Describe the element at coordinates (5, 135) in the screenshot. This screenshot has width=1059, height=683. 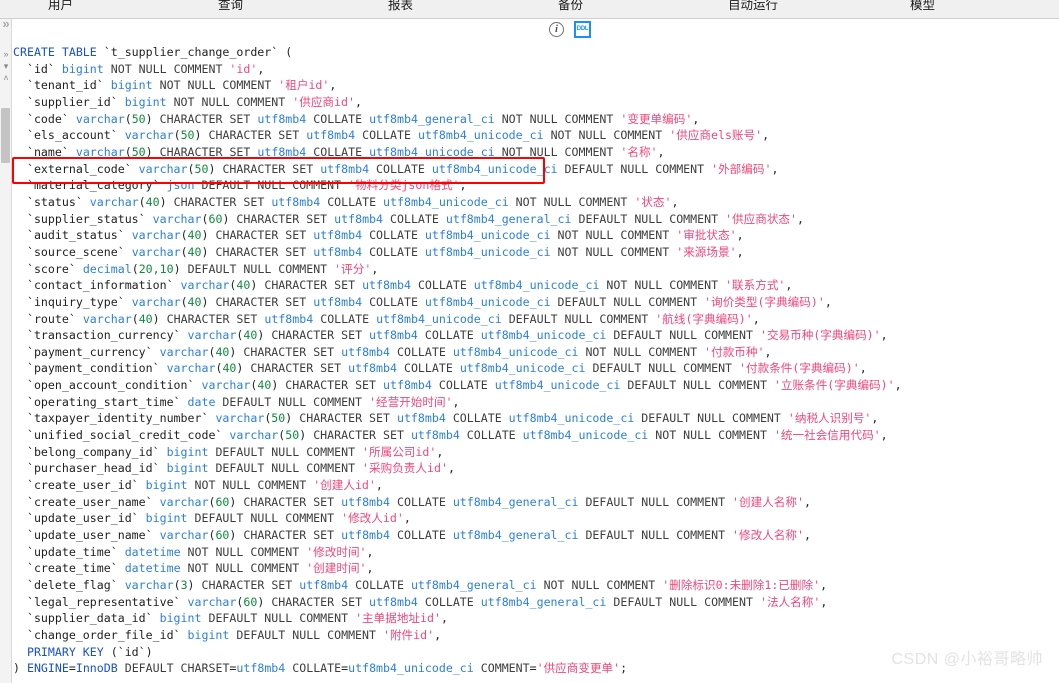
I see `gutter-scroll-thumb` at that location.